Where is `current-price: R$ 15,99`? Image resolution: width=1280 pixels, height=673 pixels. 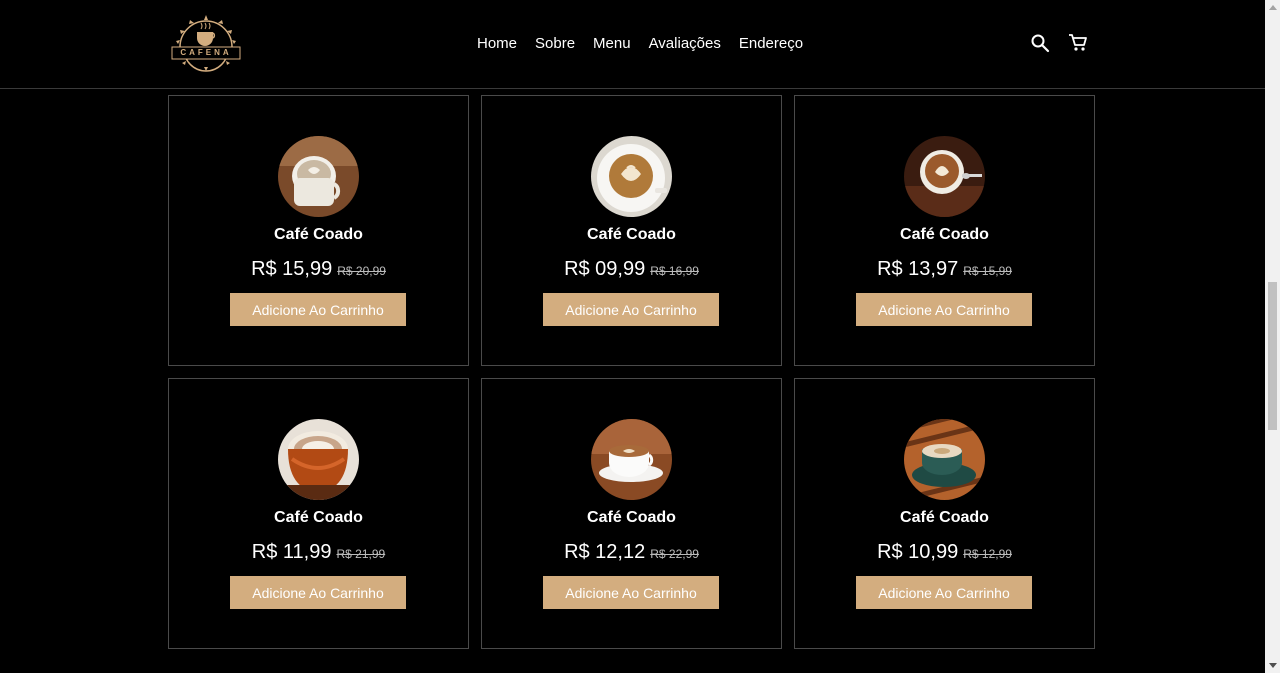 current-price: R$ 15,99 is located at coordinates (292, 269).